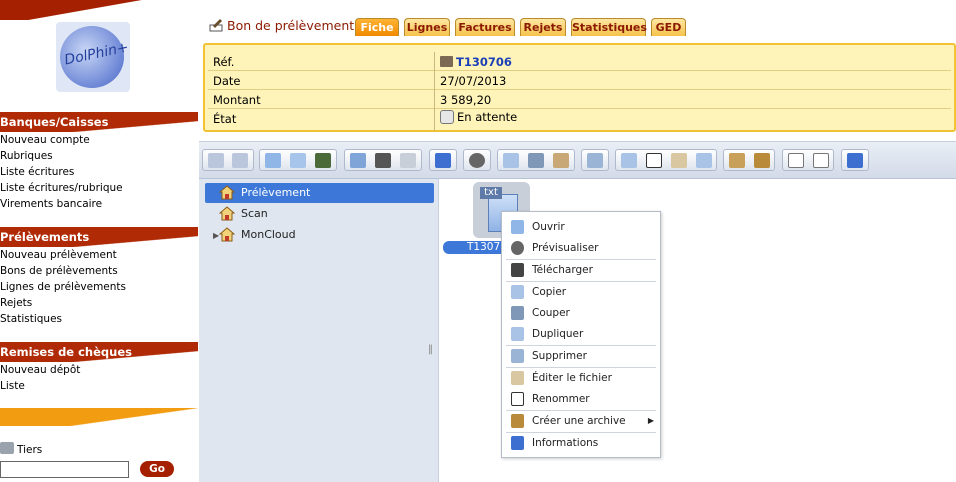 Image resolution: width=956 pixels, height=482 pixels. I want to click on toolbar-group-info, so click(443, 160).